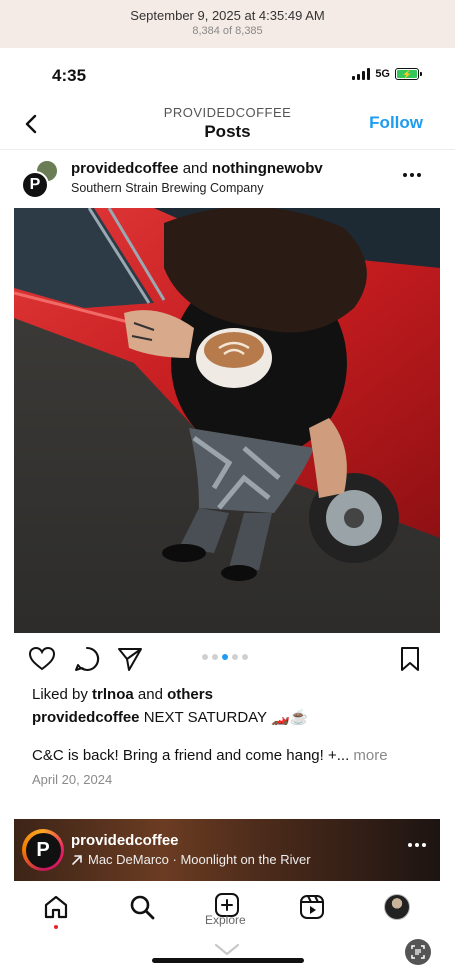 Image resolution: width=455 pixels, height=971 pixels. I want to click on author-username: providedcoffee, so click(125, 168).